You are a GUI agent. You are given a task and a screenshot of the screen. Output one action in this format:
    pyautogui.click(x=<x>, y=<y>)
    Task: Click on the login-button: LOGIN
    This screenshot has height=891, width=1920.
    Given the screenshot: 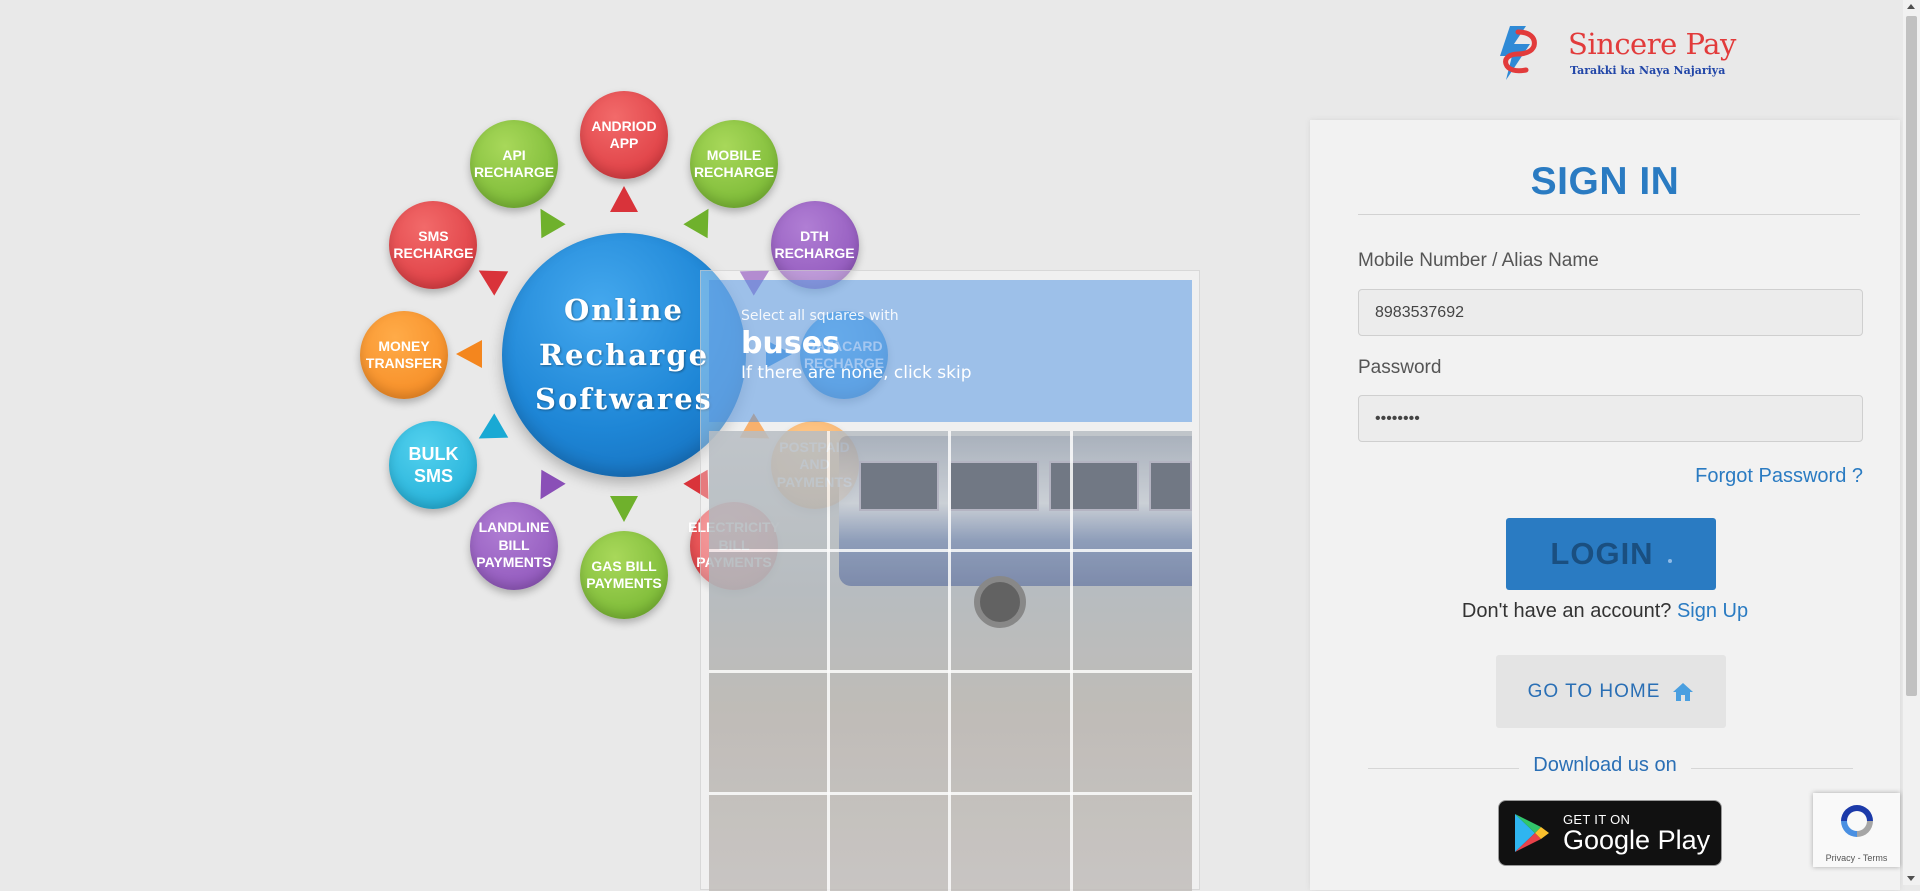 What is the action you would take?
    pyautogui.click(x=1611, y=554)
    